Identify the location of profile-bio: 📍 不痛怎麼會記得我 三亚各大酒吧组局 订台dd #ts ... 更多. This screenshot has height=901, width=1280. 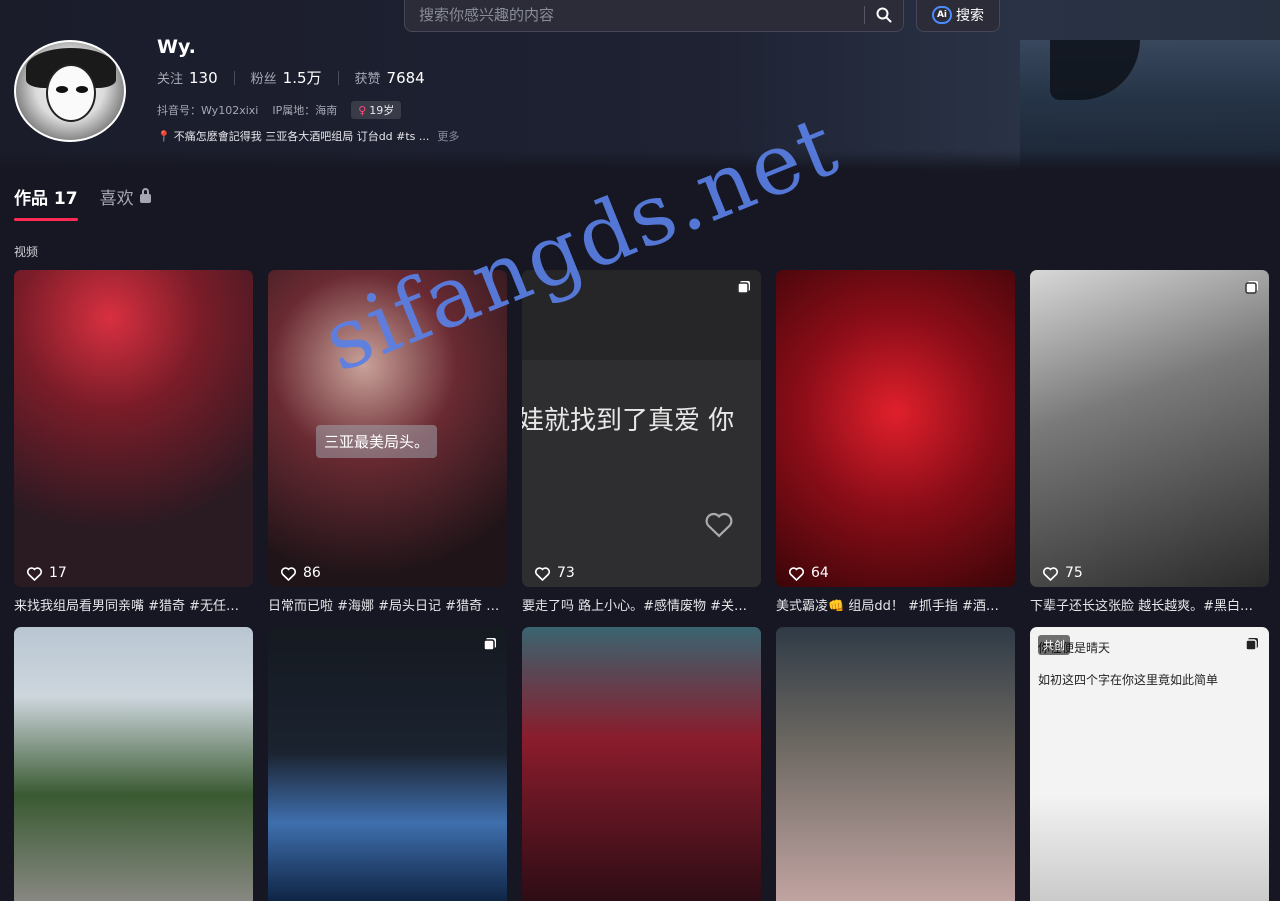
(308, 136).